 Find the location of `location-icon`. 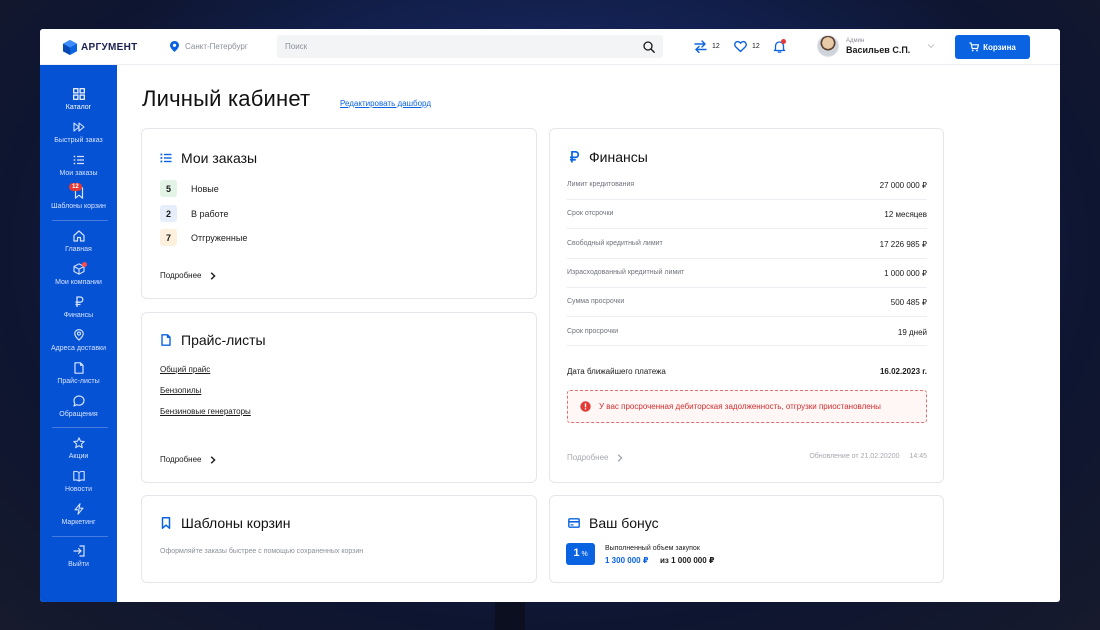

location-icon is located at coordinates (78, 335).